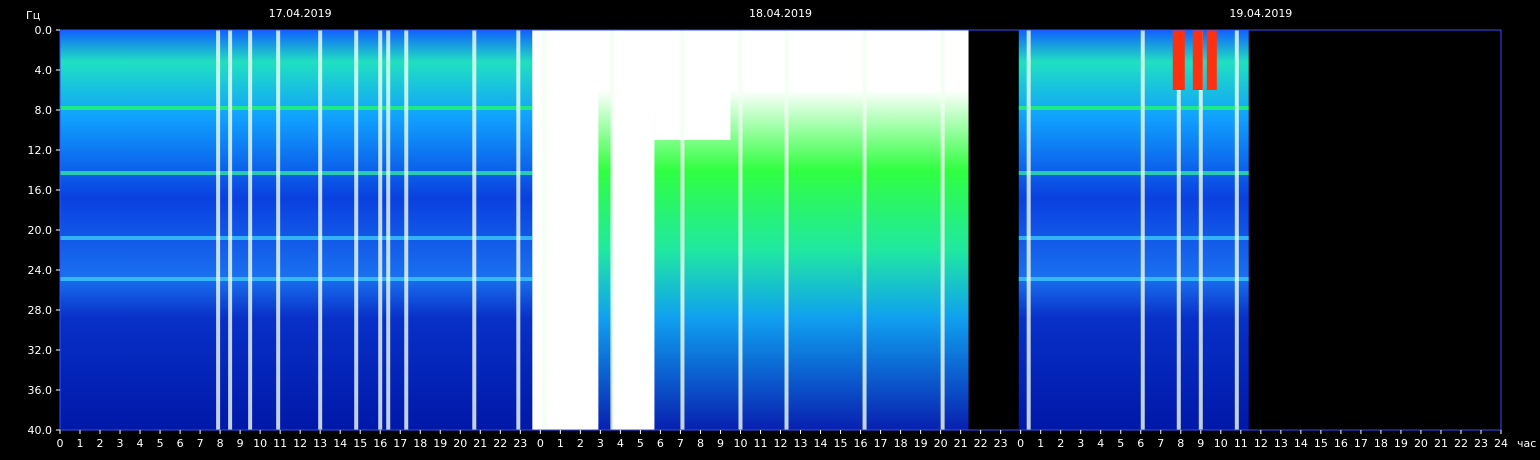  What do you see at coordinates (260, 443) in the screenshot?
I see `x-tick-label: 10` at bounding box center [260, 443].